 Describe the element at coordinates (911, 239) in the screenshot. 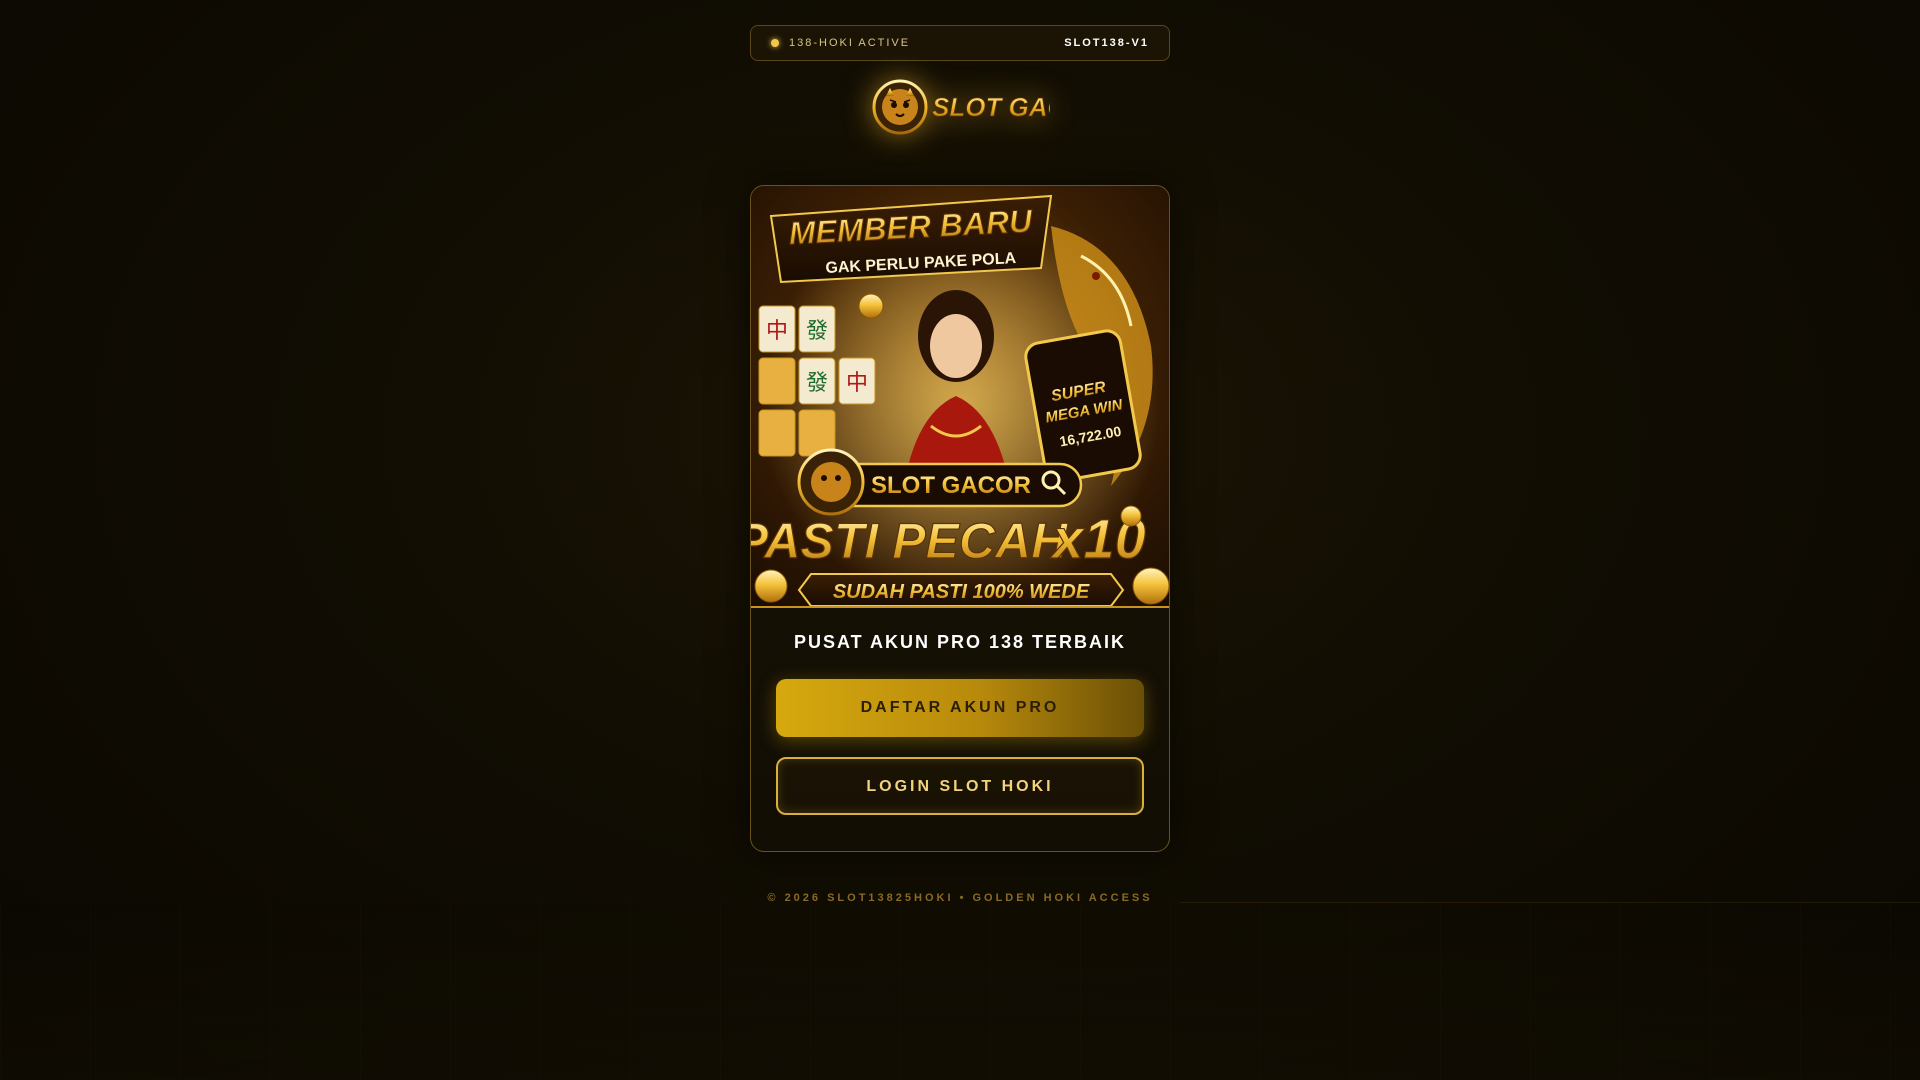

I see `member-baru-ribbon: MEMBER BARU GAK PERLU PAKE POLA` at that location.